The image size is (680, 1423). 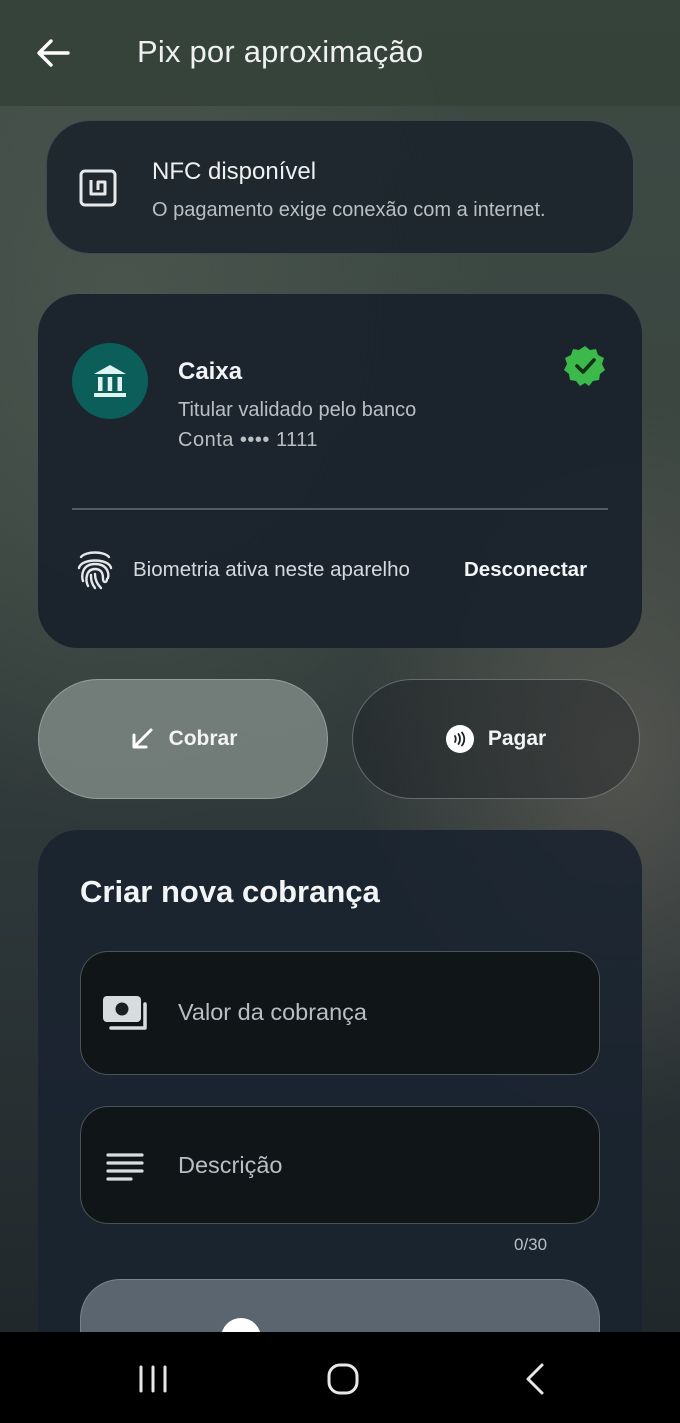 What do you see at coordinates (230, 1165) in the screenshot?
I see `descricao-label: Descrição` at bounding box center [230, 1165].